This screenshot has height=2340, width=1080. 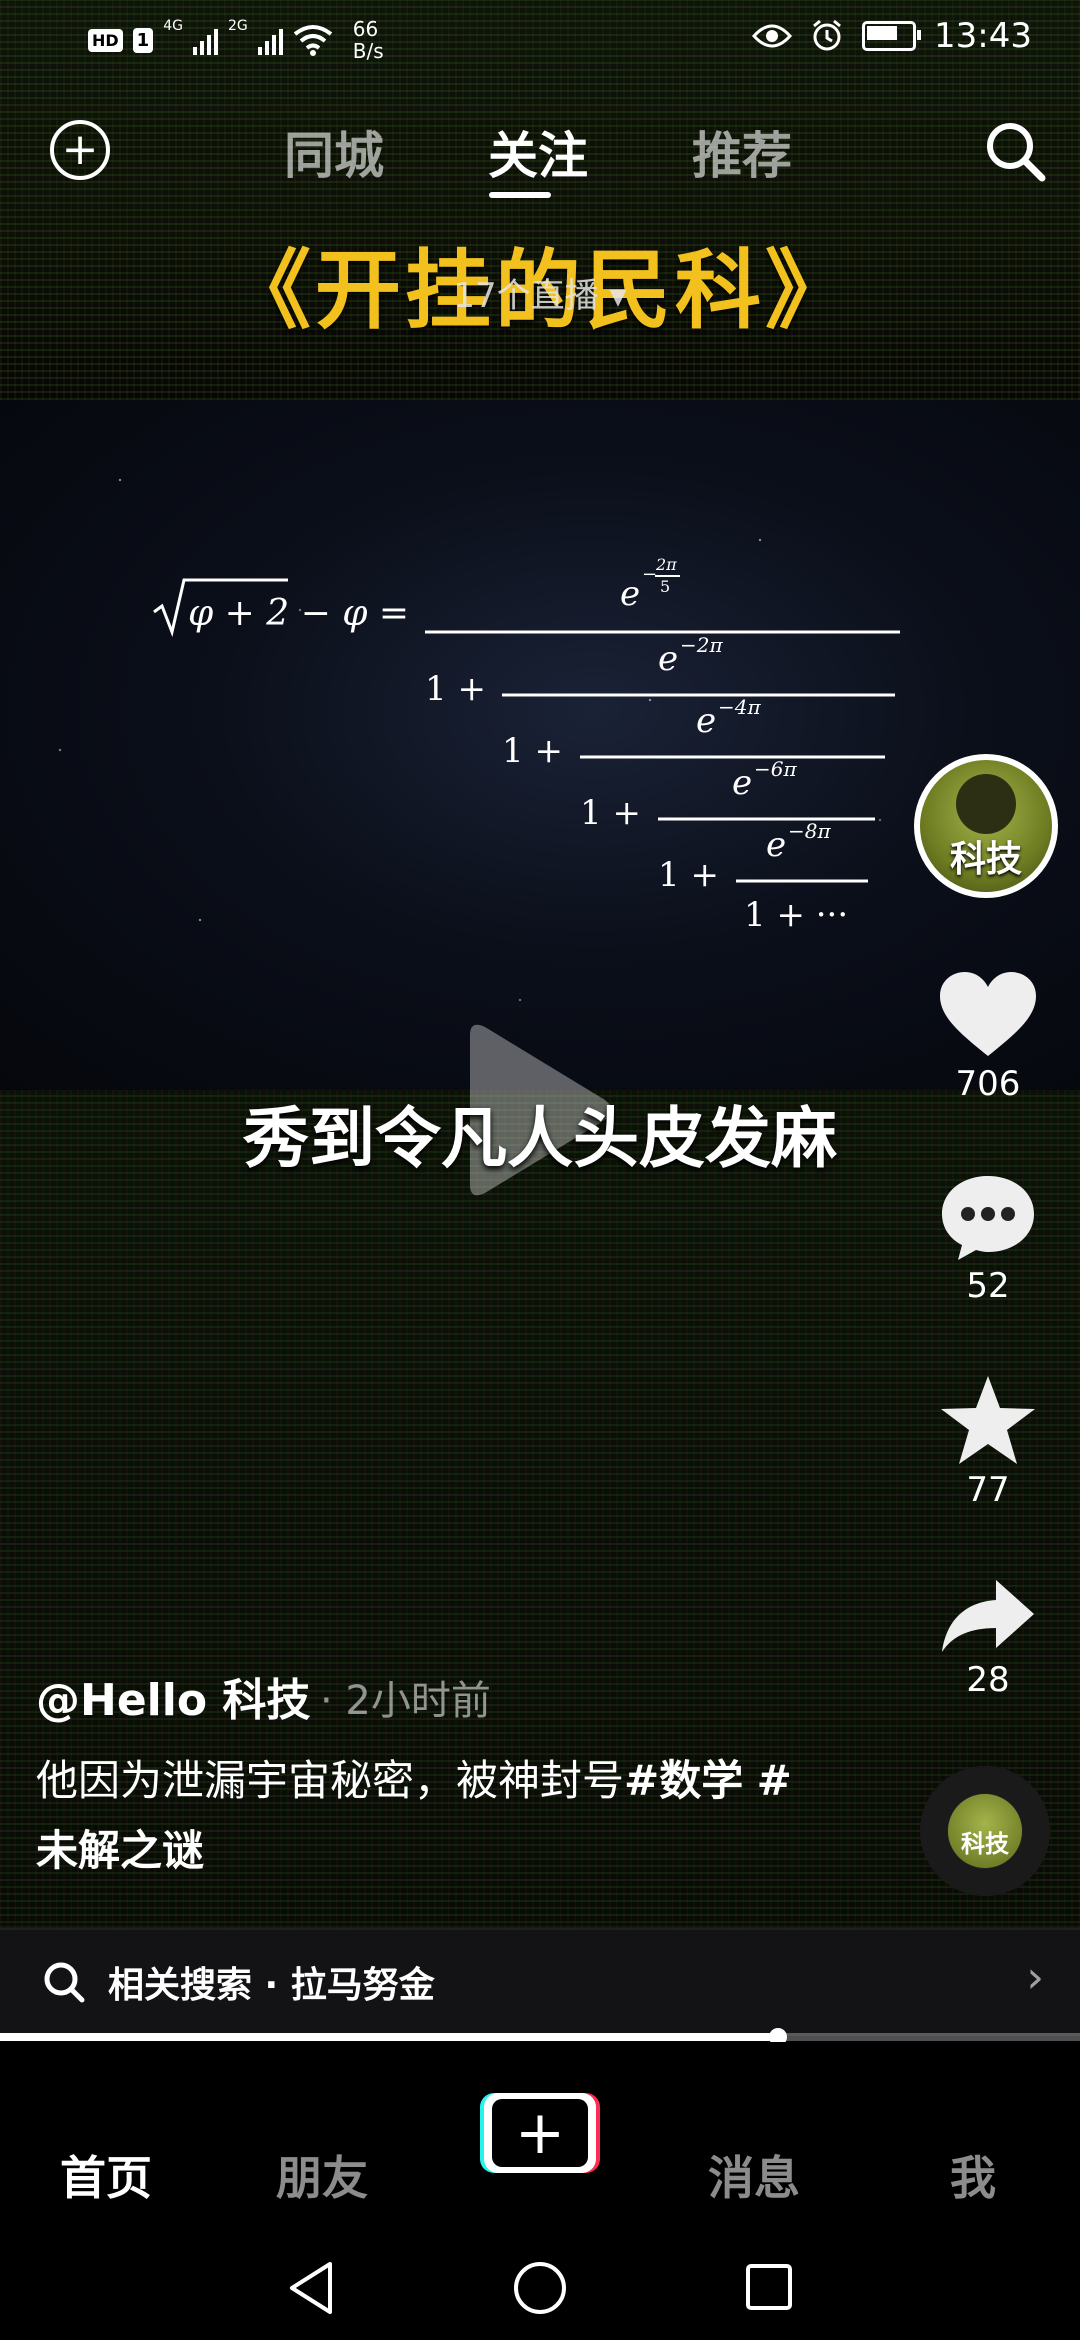 I want to click on status-right: 13:43, so click(x=892, y=36).